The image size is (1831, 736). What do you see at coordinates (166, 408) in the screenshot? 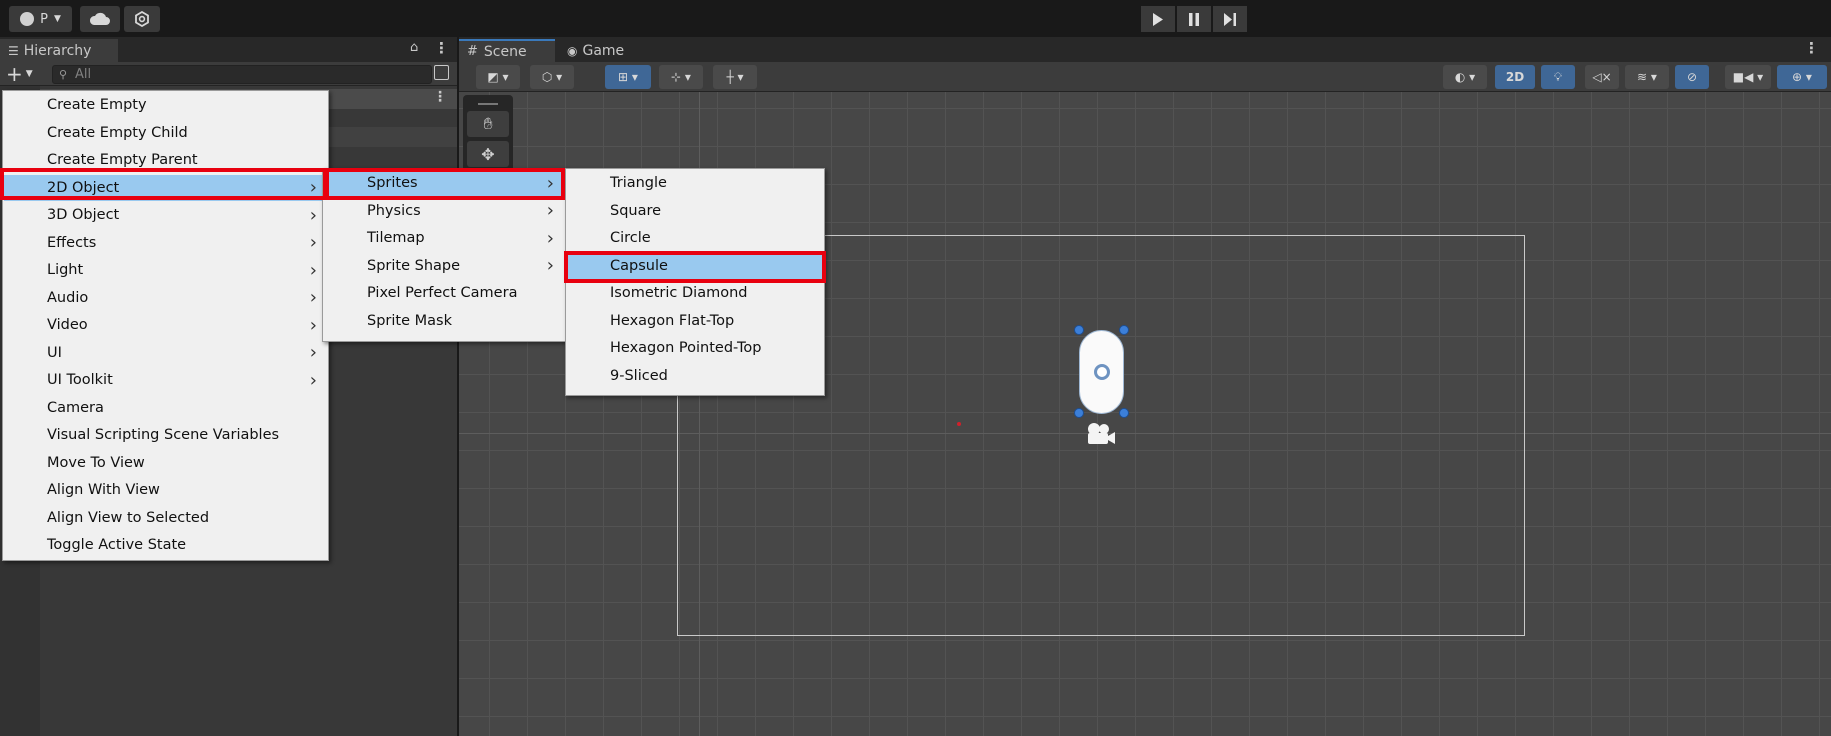
I see `main-menu-item: Camera` at bounding box center [166, 408].